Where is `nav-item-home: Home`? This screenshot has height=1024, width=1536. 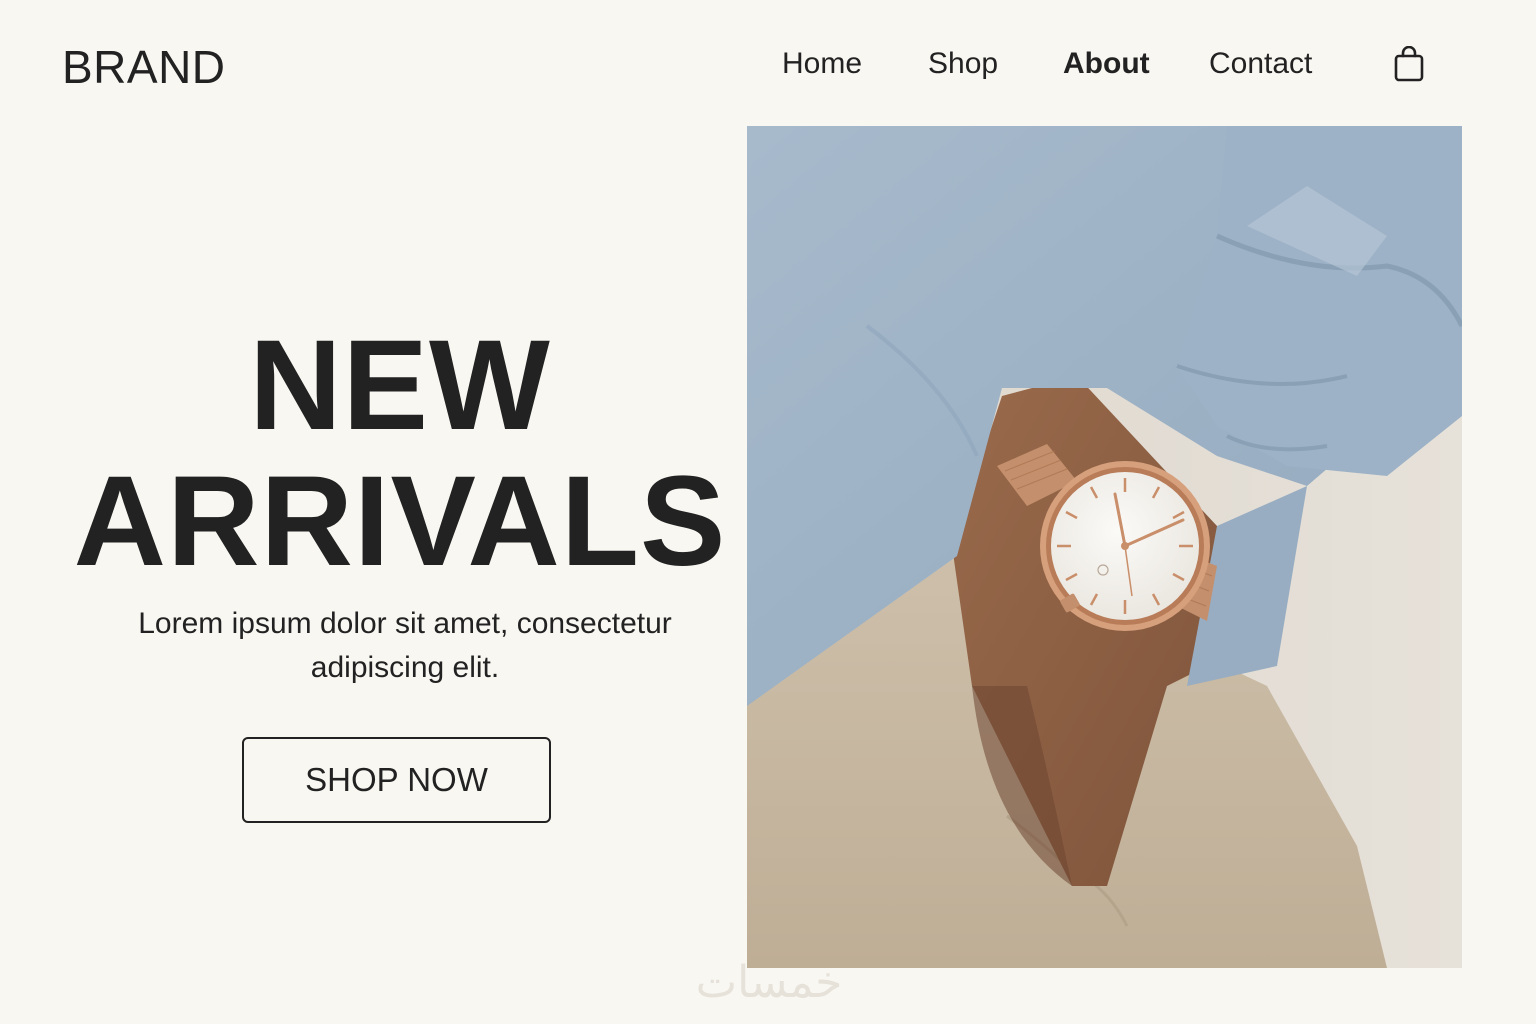 nav-item-home: Home is located at coordinates (822, 64).